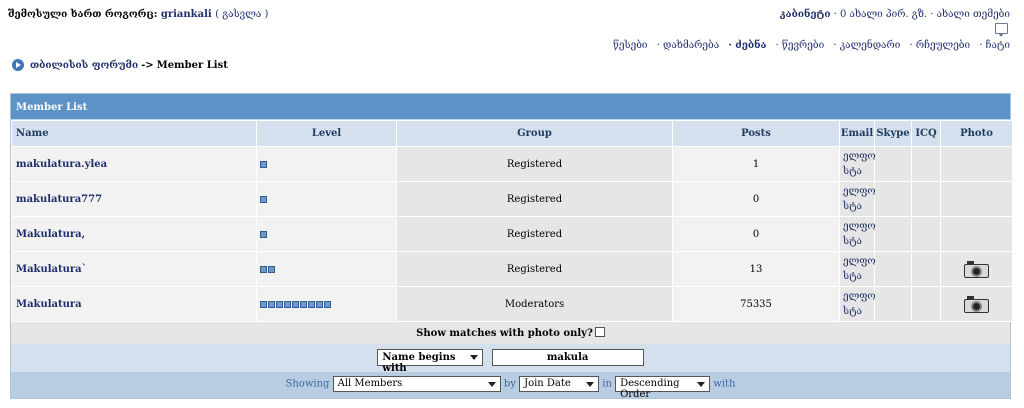 The image size is (1024, 408). I want to click on with-label: with, so click(724, 384).